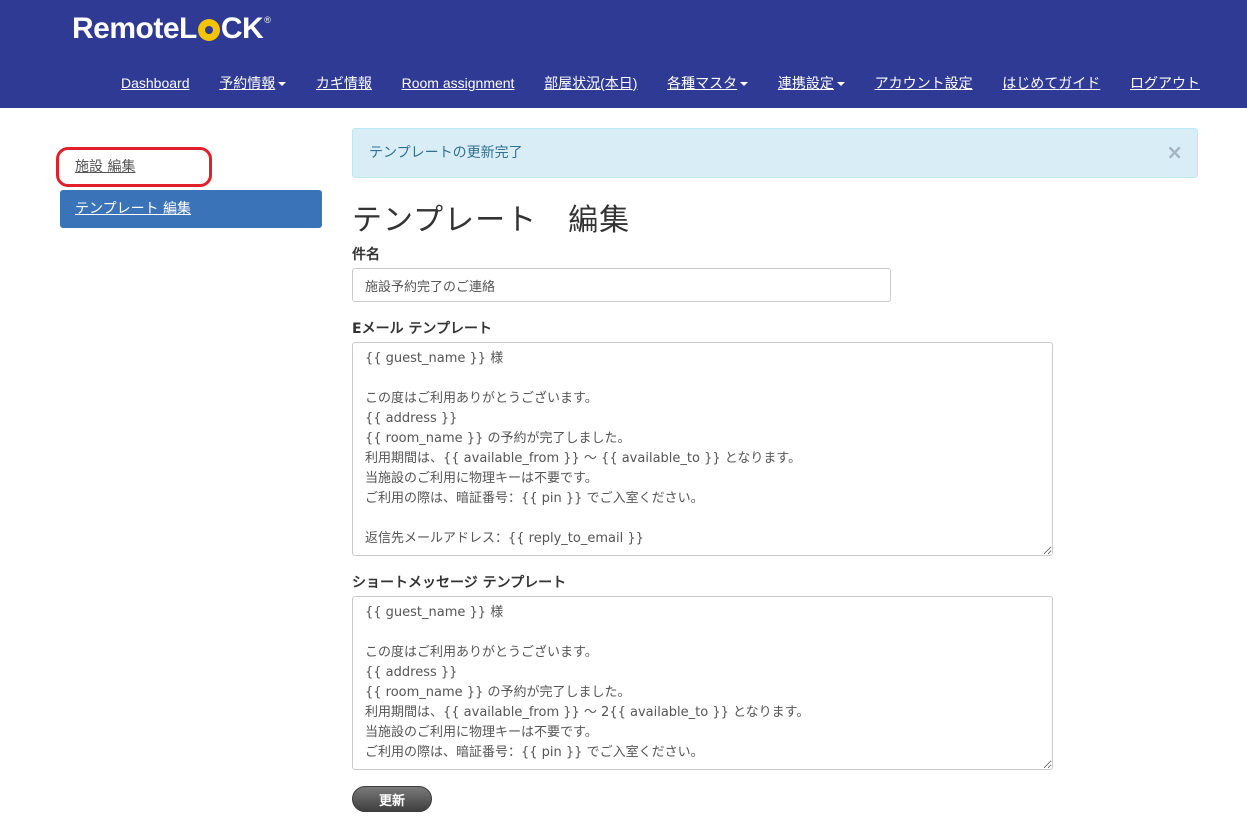 Image resolution: width=1247 pixels, height=821 pixels. I want to click on nav-logout: ログアウト, so click(1165, 83).